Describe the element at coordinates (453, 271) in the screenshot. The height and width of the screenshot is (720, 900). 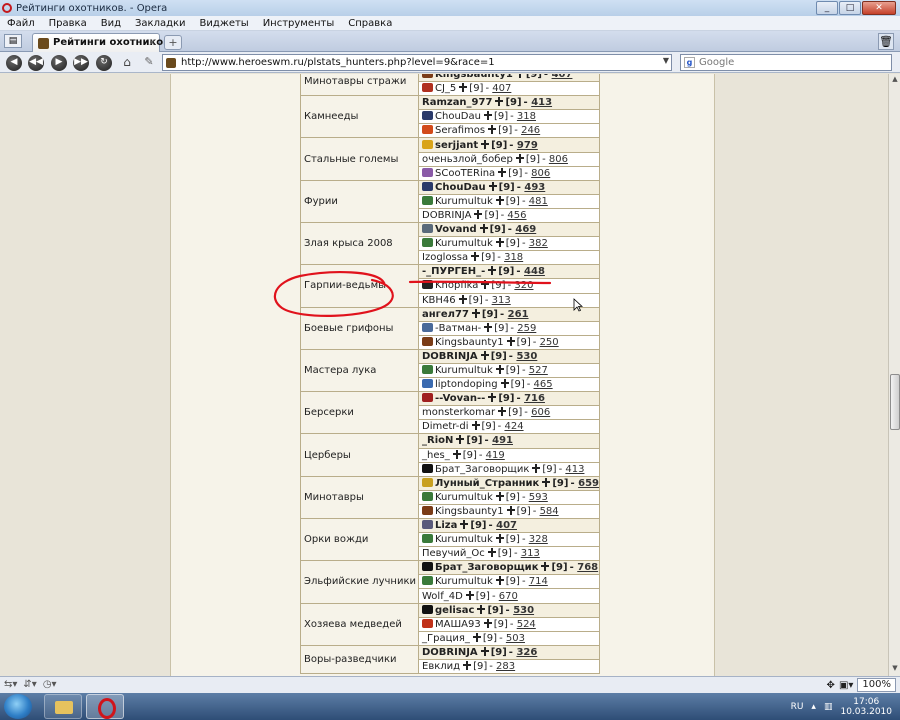
I see `hunter-name: -_ПУРГЕН_-` at that location.